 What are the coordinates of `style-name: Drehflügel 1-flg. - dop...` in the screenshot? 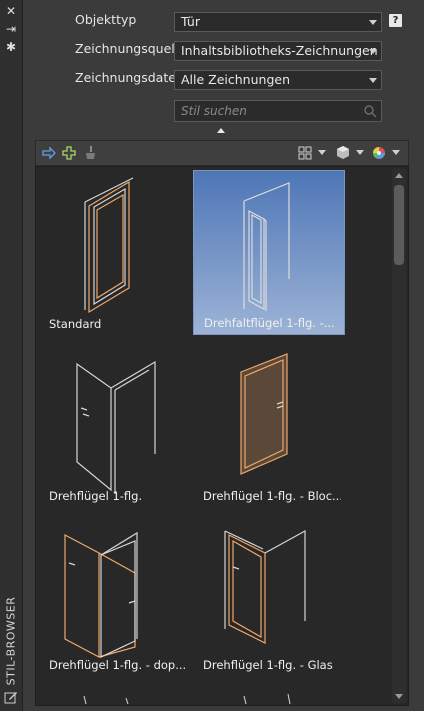 It's located at (118, 665).